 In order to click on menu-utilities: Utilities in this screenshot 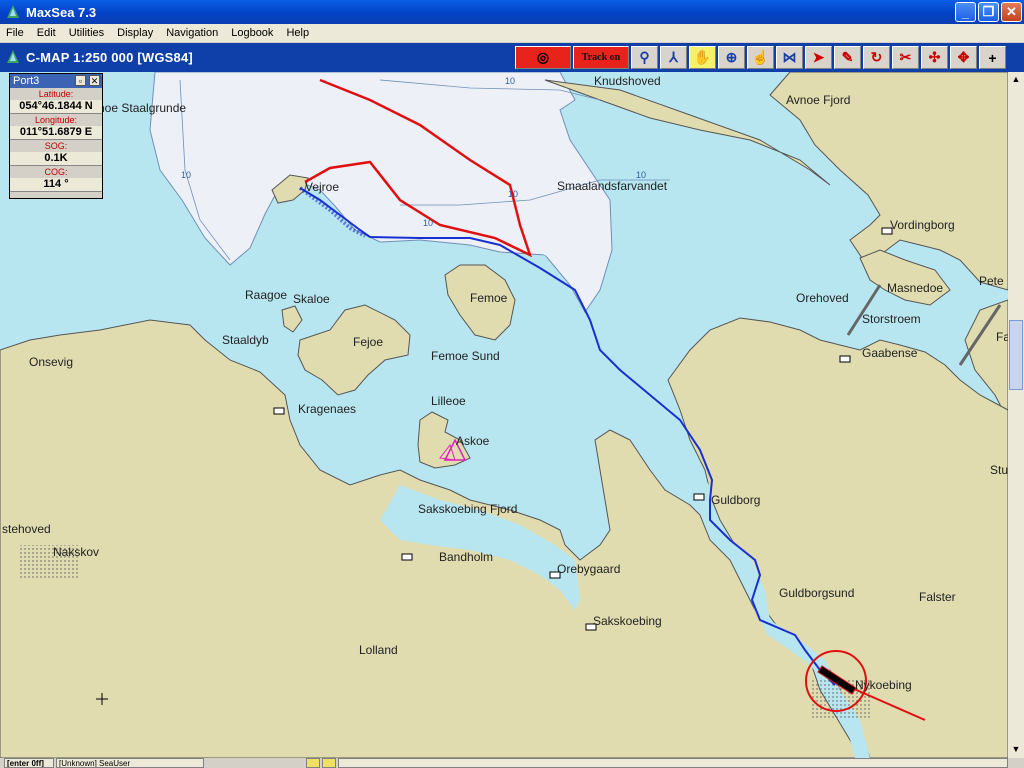, I will do `click(87, 33)`.